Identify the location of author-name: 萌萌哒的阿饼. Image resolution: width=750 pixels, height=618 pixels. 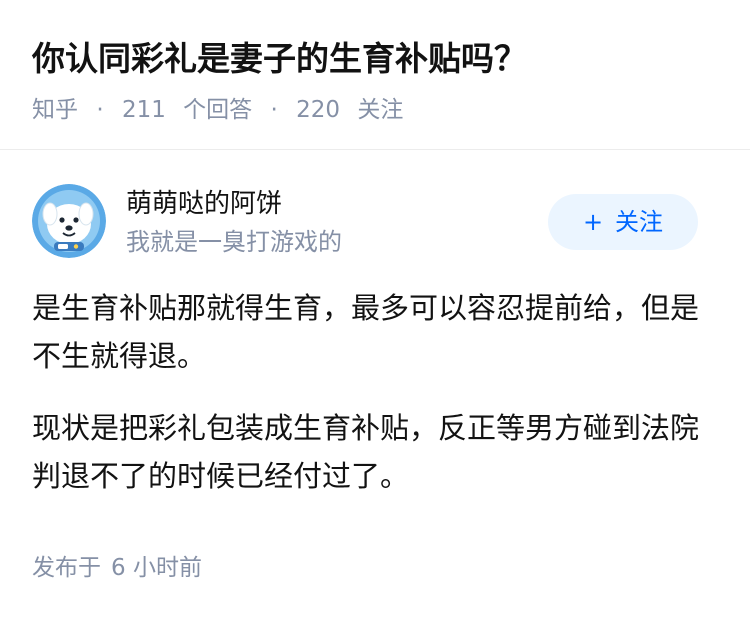
(204, 204).